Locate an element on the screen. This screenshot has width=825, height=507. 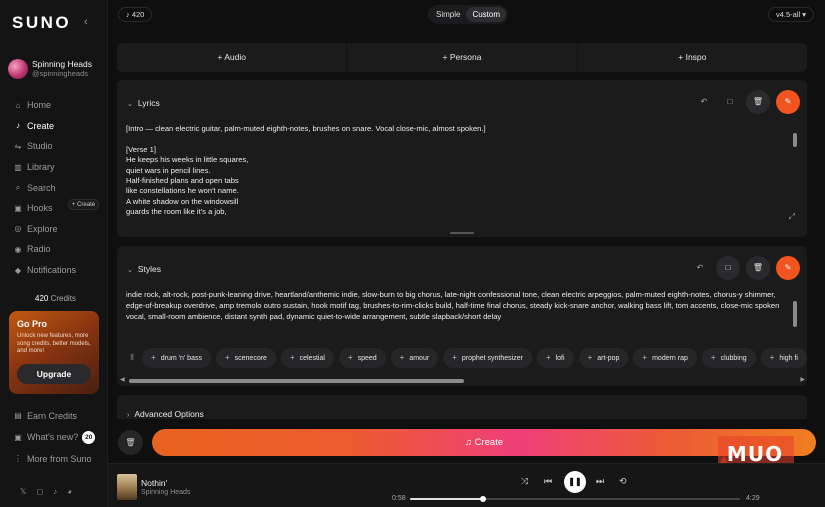
earn-credits-link: ▤ Earn Credits is located at coordinates (54, 416).